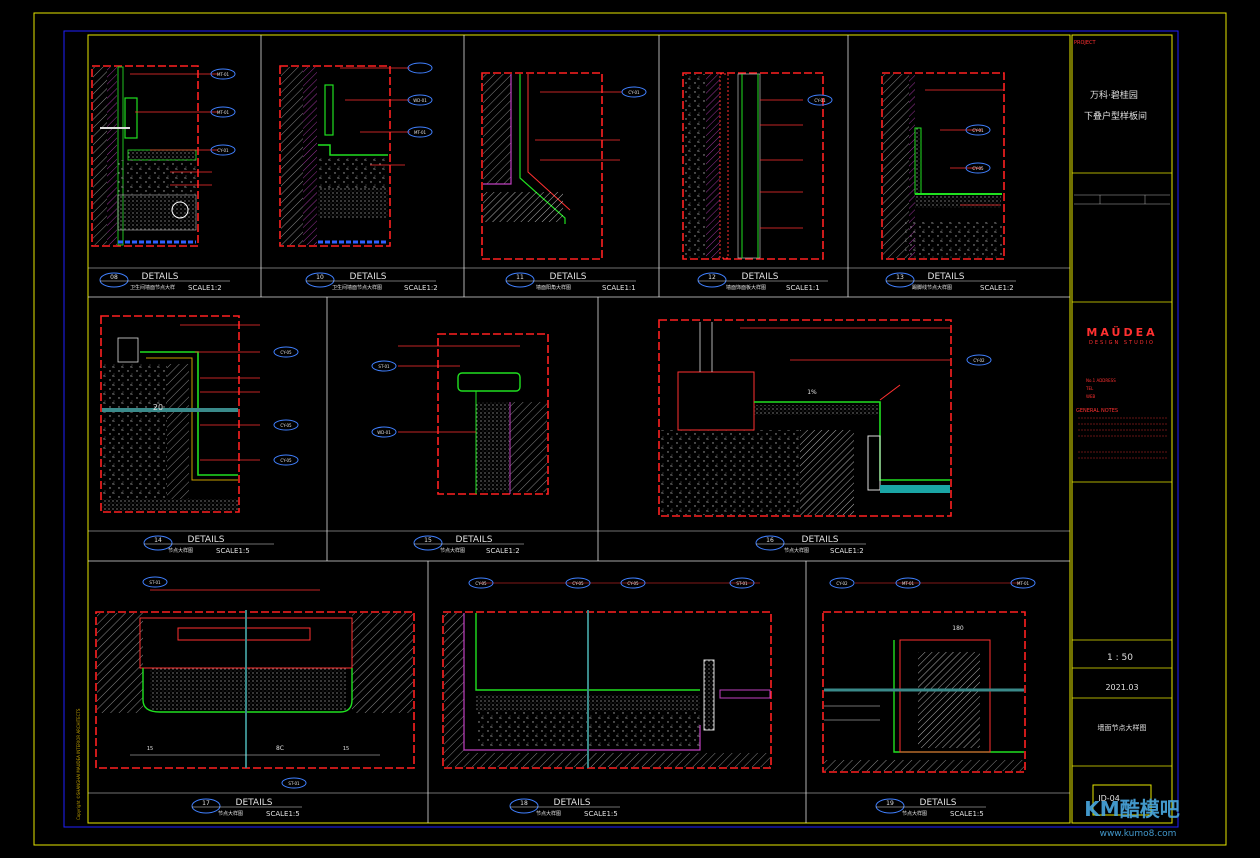 The width and height of the screenshot is (1260, 858). What do you see at coordinates (206, 803) in the screenshot?
I see `detail-number: 17` at bounding box center [206, 803].